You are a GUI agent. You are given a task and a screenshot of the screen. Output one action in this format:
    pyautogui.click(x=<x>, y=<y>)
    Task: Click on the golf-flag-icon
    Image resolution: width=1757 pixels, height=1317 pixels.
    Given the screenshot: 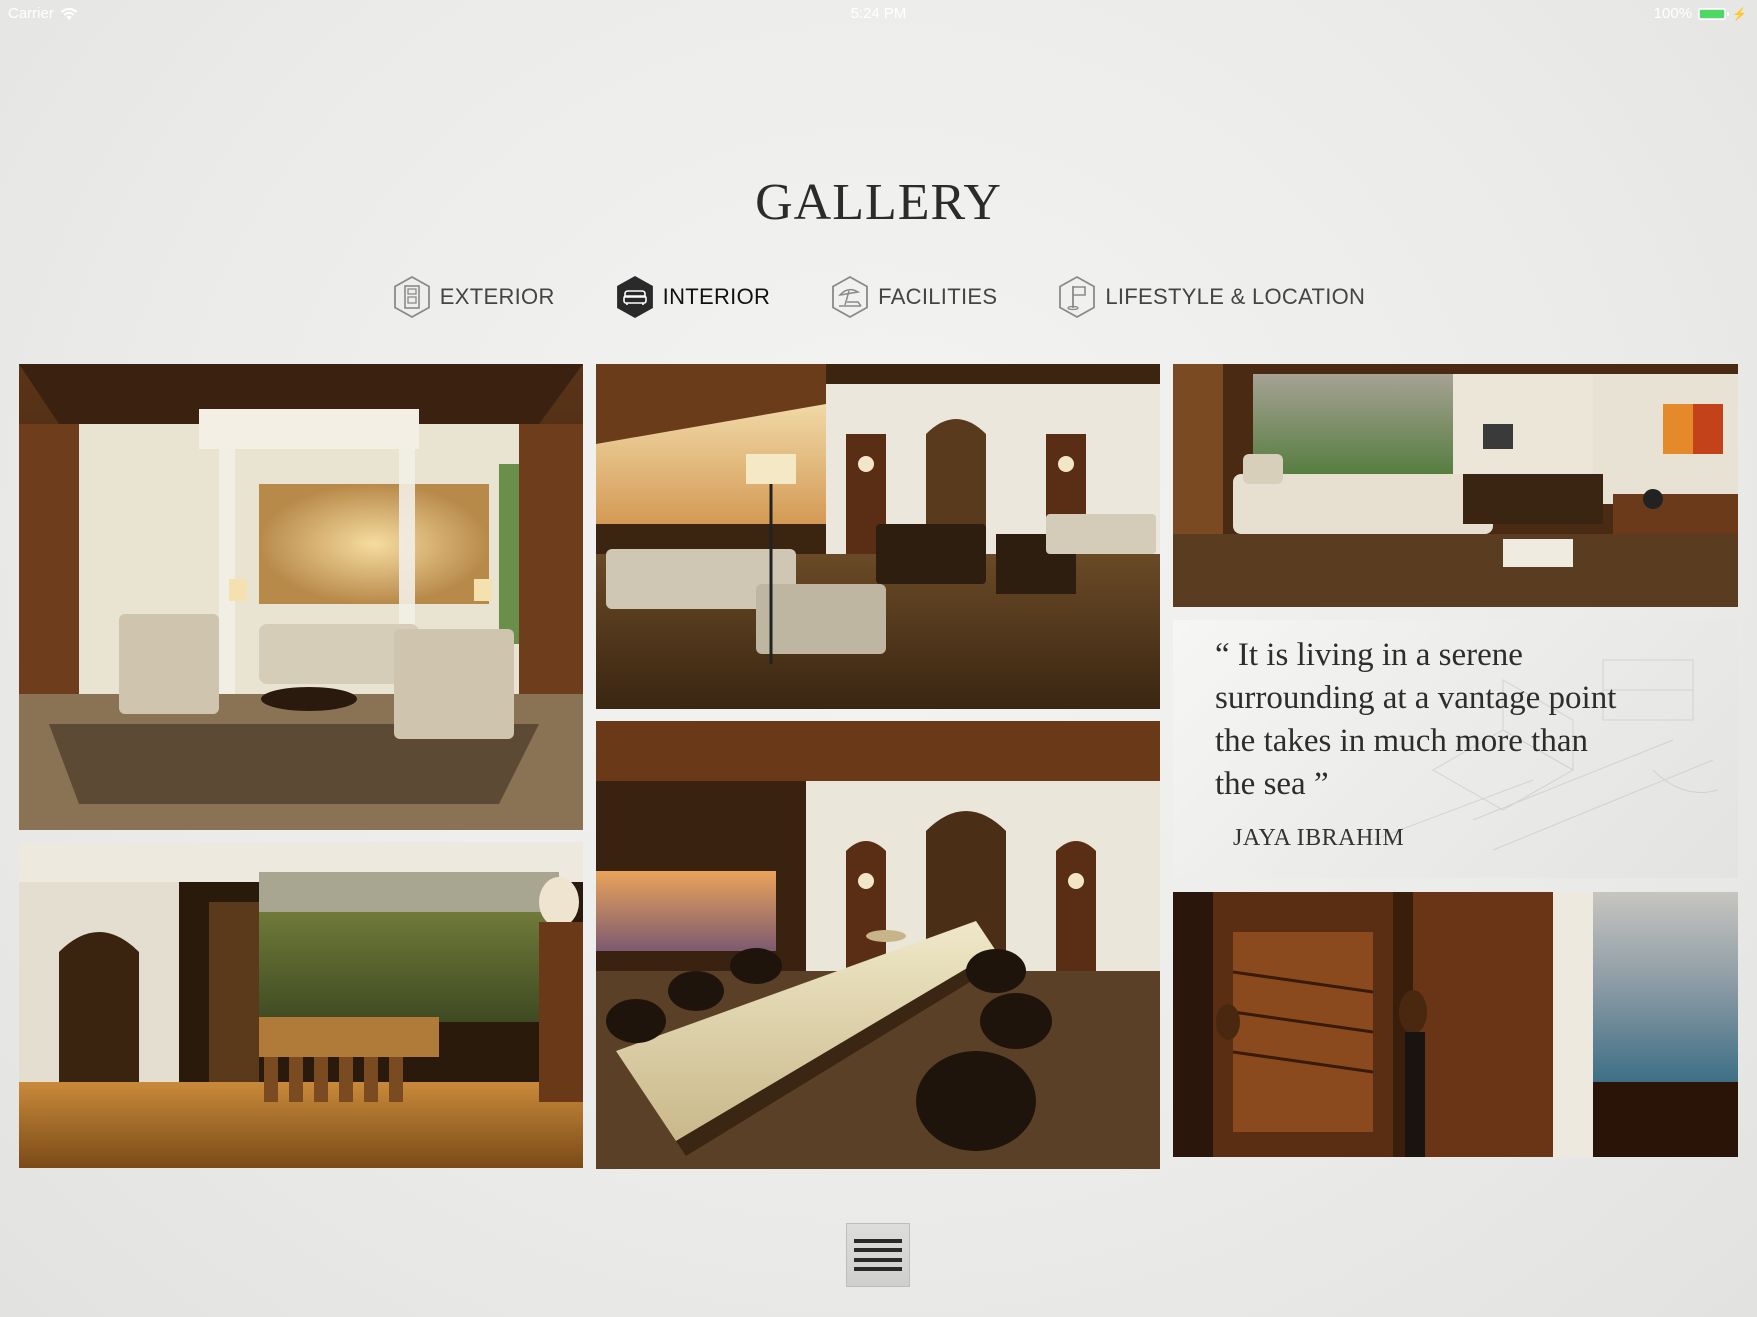 What is the action you would take?
    pyautogui.click(x=1077, y=297)
    